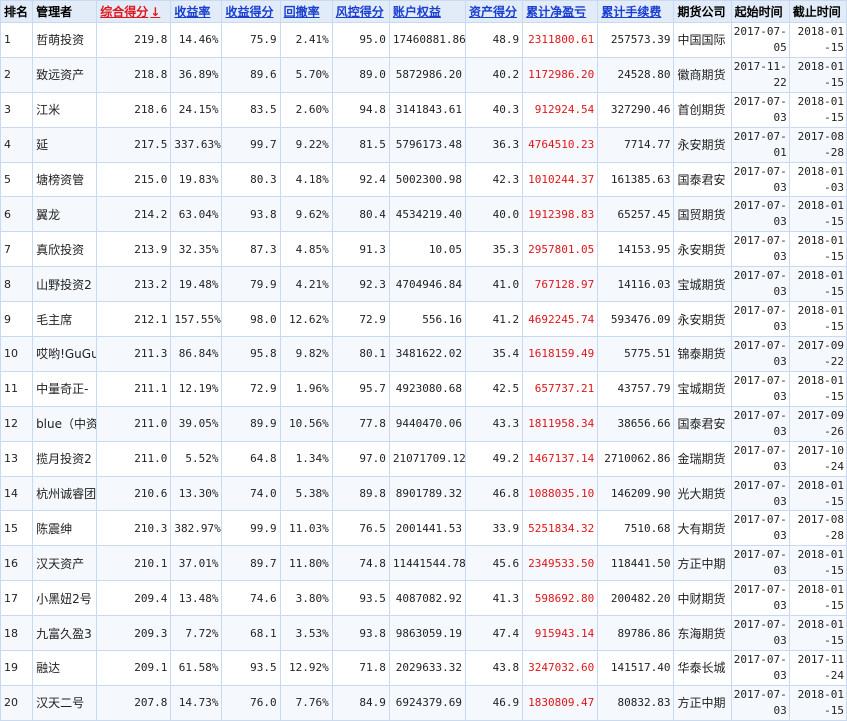 The height and width of the screenshot is (721, 847). I want to click on header-futures-company: 期货公司, so click(702, 11).